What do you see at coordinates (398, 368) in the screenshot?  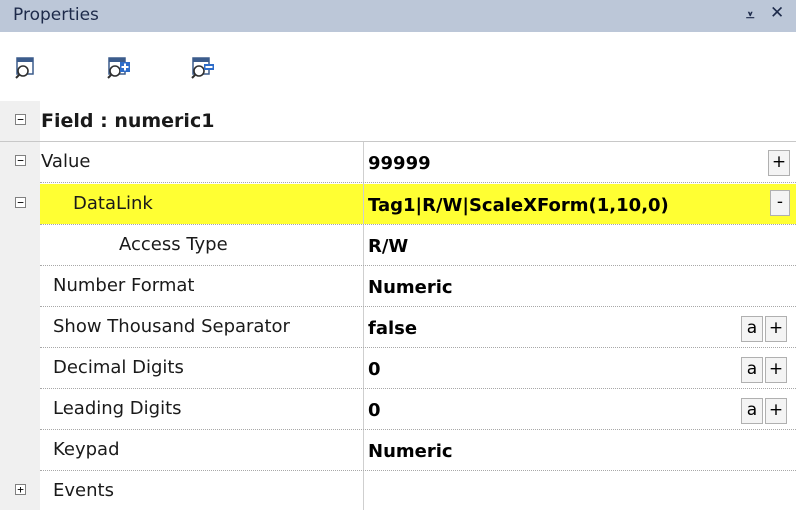 I see `property-row-decimal-digits: Decimal Digits 0 a +` at bounding box center [398, 368].